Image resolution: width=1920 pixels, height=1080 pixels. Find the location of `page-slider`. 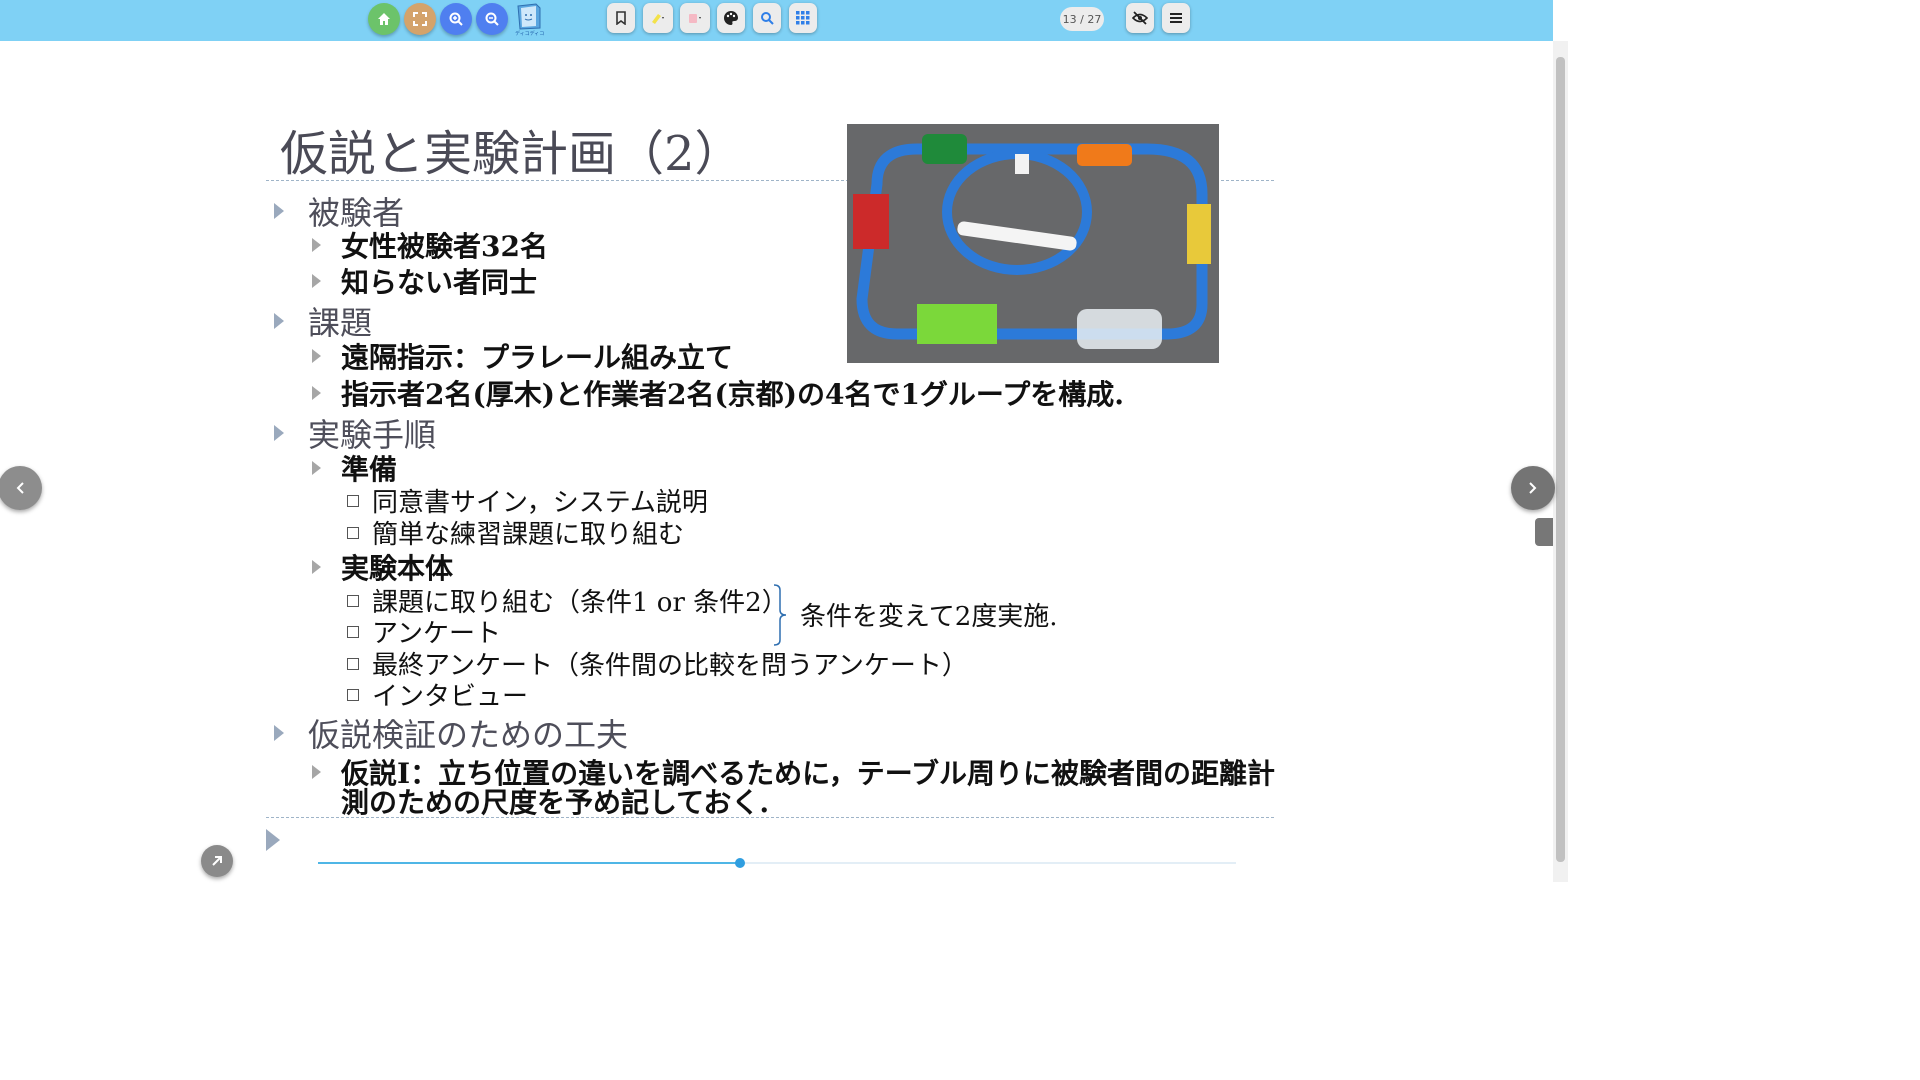

page-slider is located at coordinates (777, 863).